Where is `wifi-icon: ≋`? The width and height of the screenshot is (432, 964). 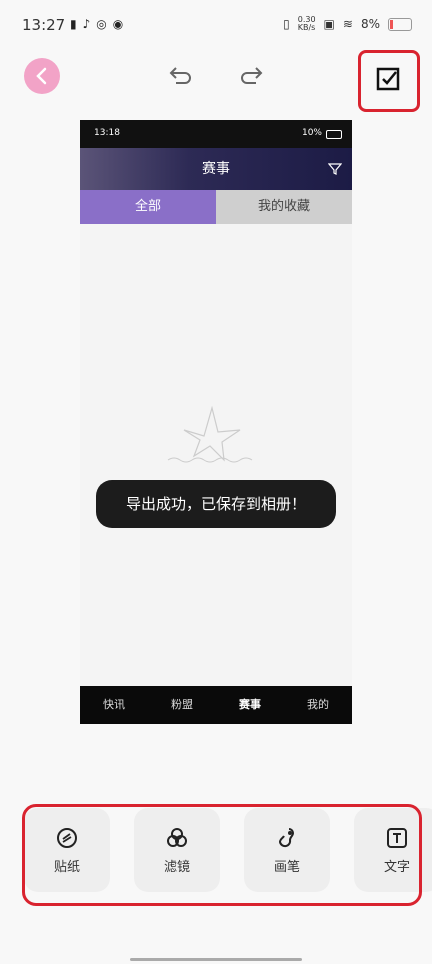 wifi-icon: ≋ is located at coordinates (347, 24).